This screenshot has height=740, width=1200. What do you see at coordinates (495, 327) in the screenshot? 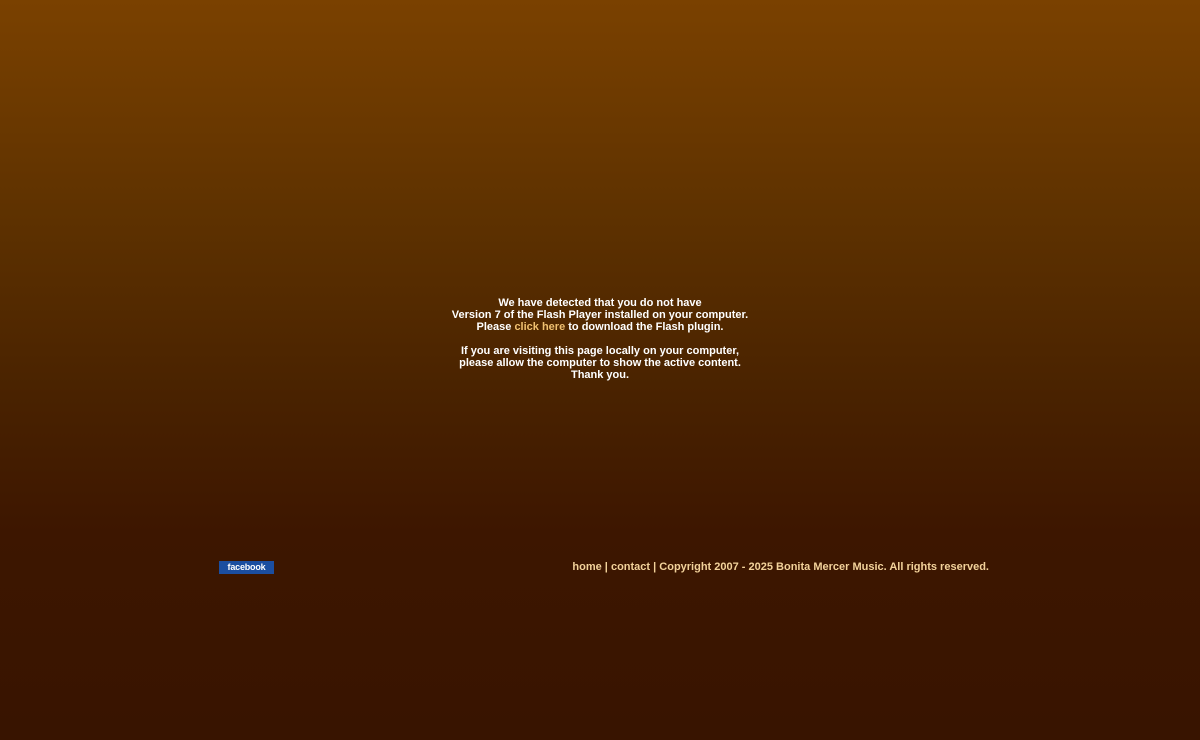
I see `notice-line-3-pre: Please` at bounding box center [495, 327].